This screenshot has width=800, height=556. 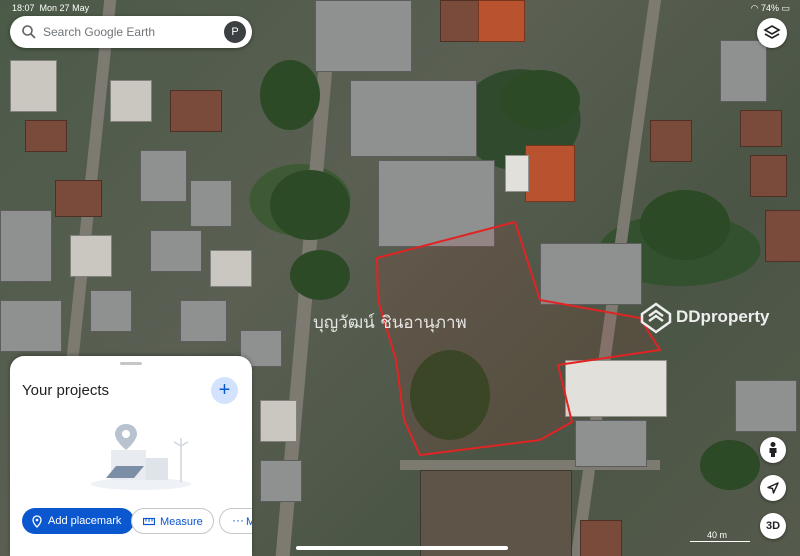 I want to click on add-project-button: +, so click(x=224, y=390).